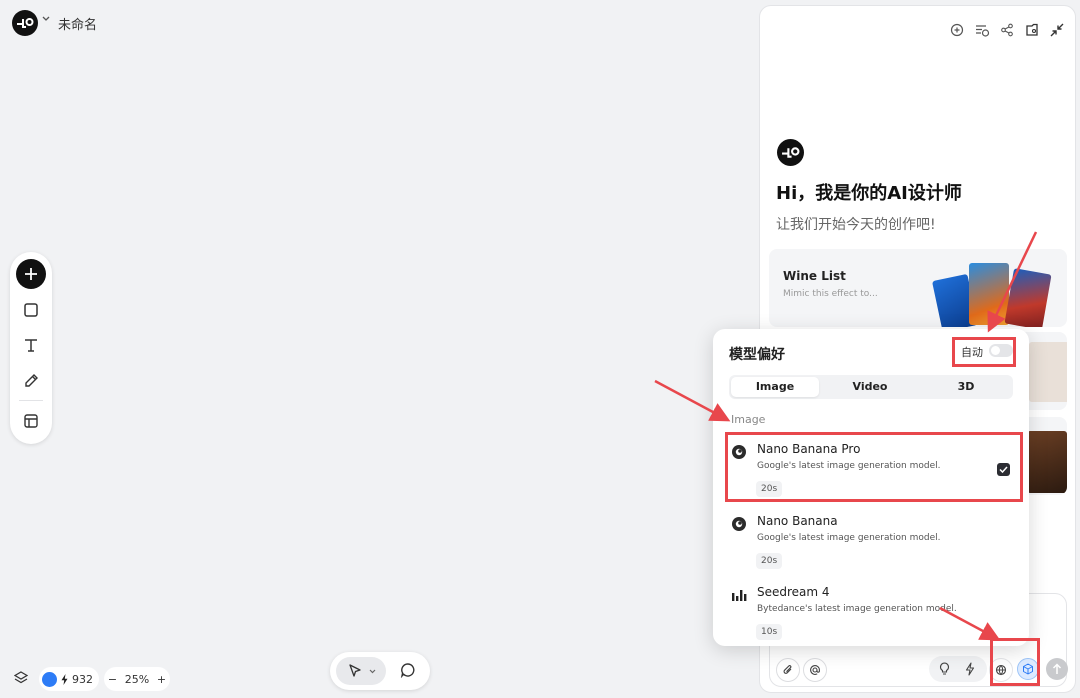  I want to click on arrow-to-model-option, so click(692, 400).